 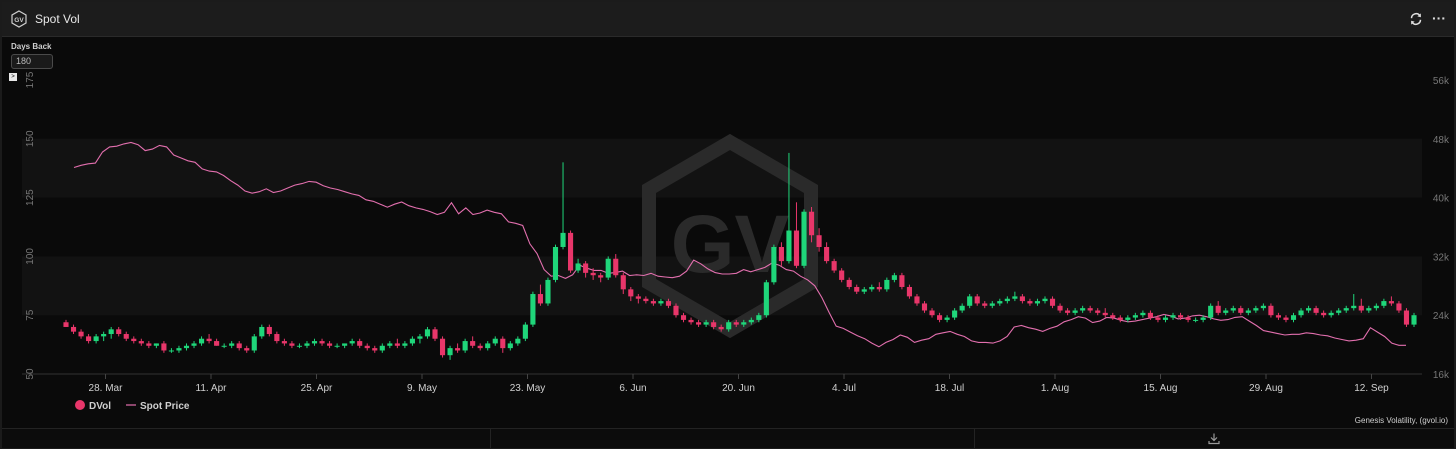 I want to click on x-tick-label: 6. Jun, so click(x=632, y=388).